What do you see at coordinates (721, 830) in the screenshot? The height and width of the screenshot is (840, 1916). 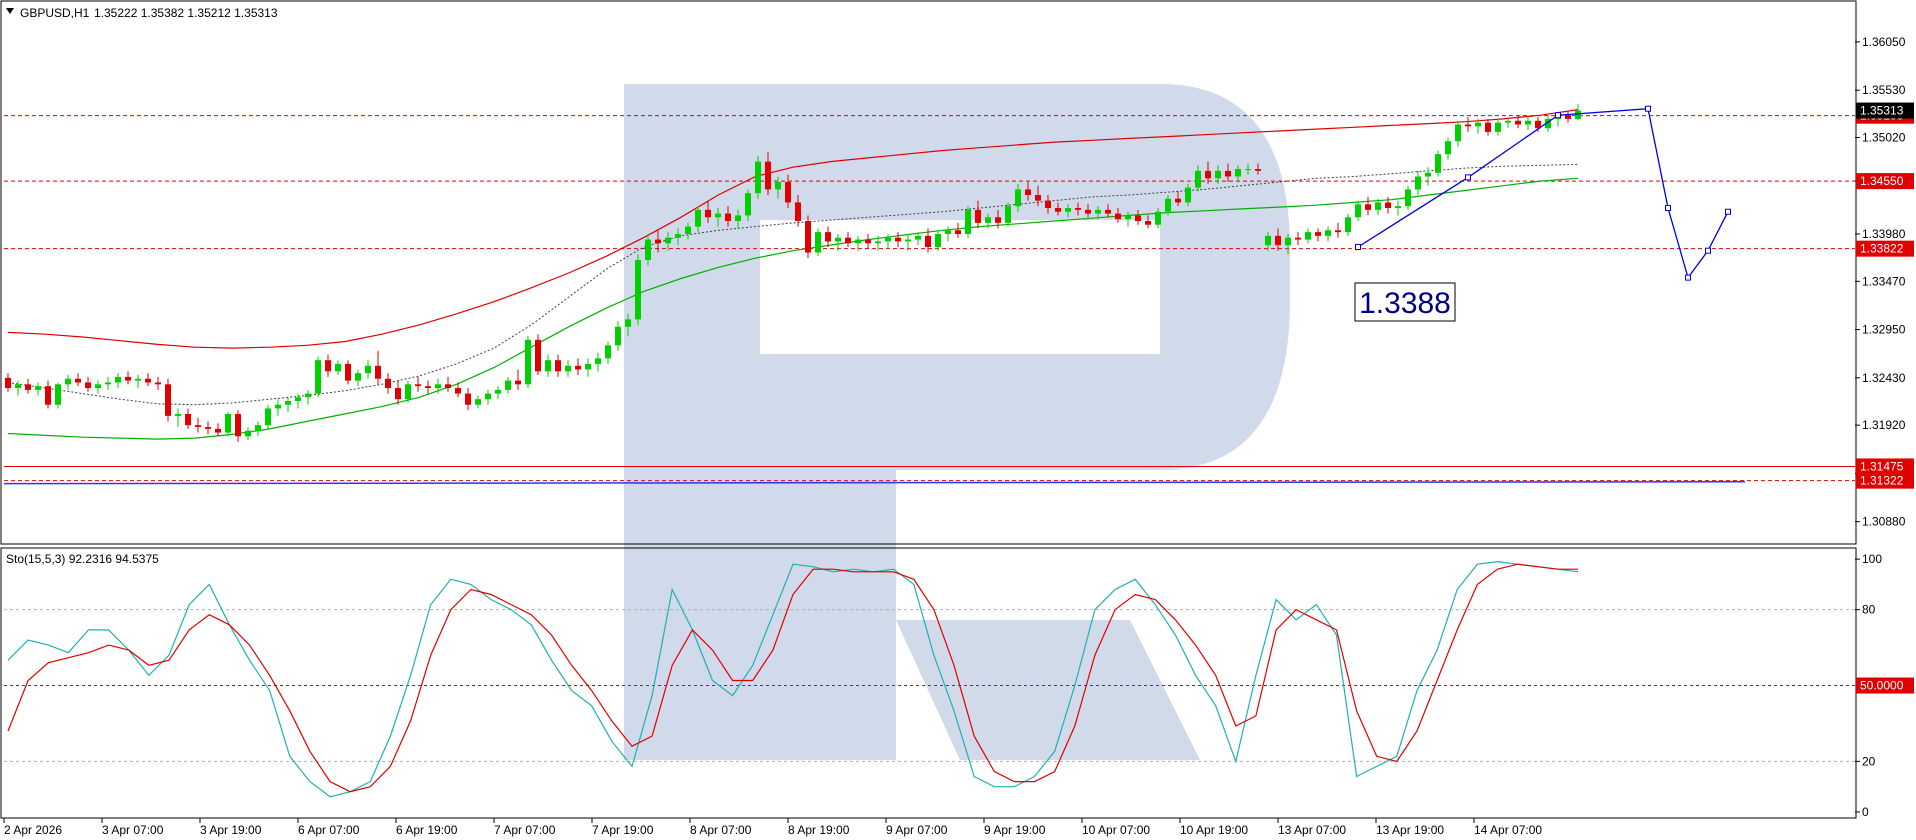 I see `x-tick-label: 8 Apr 07:00` at bounding box center [721, 830].